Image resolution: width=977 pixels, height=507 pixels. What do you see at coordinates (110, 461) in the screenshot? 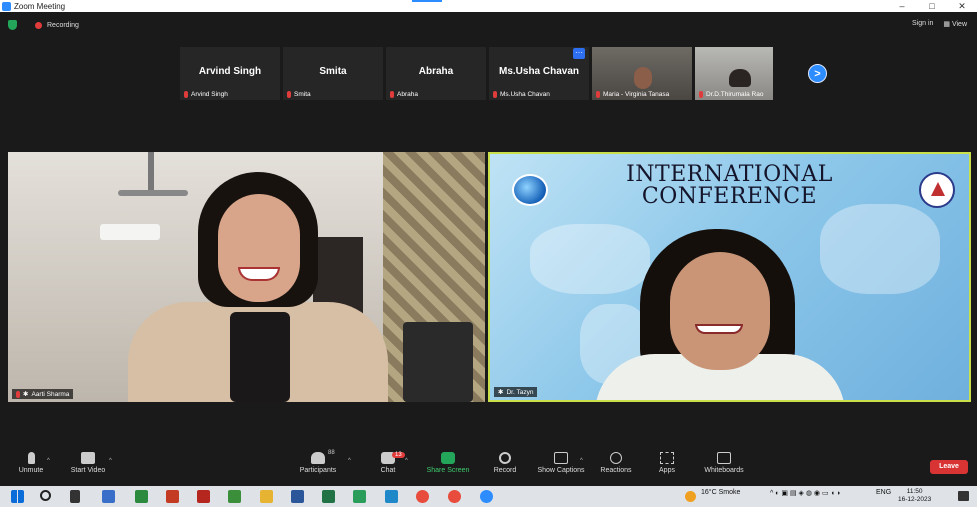
I see `video-options-caret-icon: ^` at bounding box center [110, 461].